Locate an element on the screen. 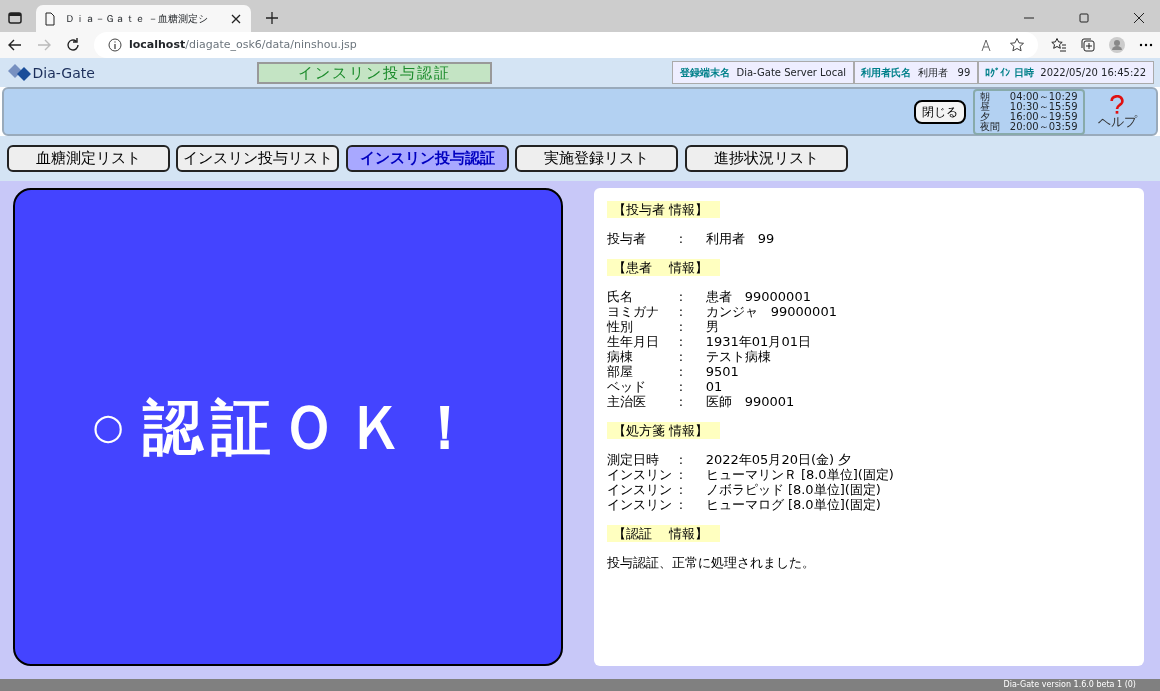 This screenshot has height=691, width=1160. field-value: カンジャ 99000001 is located at coordinates (771, 311).